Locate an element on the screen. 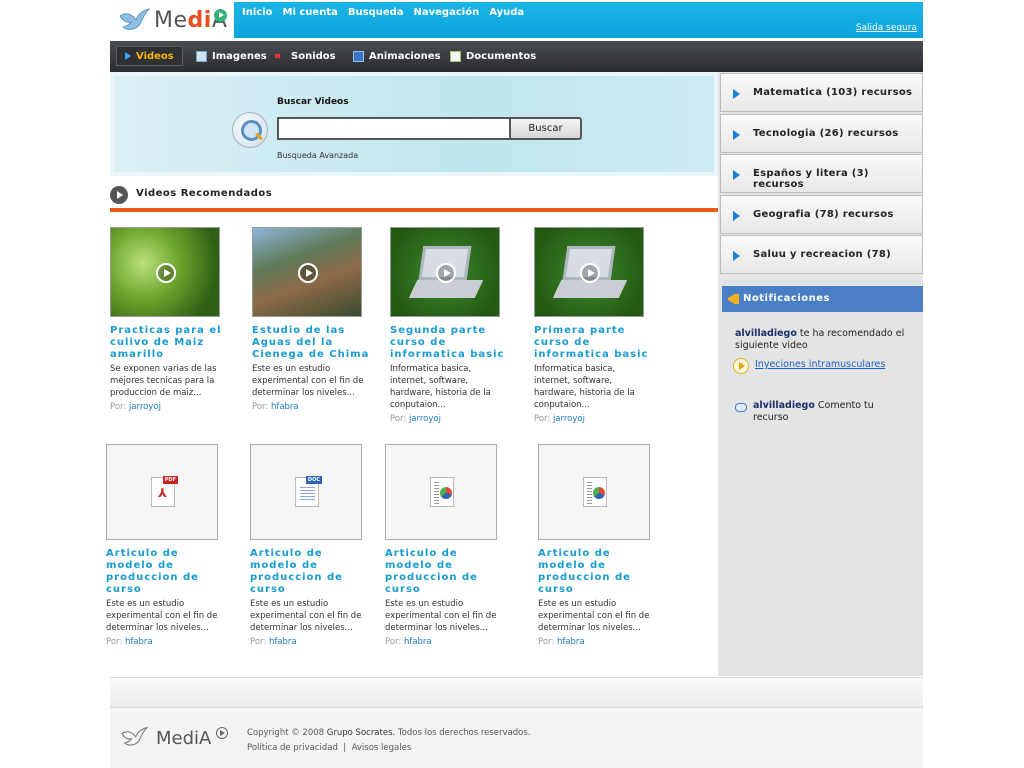 The height and width of the screenshot is (768, 1024). pdf-icon: PDF ⅄ is located at coordinates (164, 491).